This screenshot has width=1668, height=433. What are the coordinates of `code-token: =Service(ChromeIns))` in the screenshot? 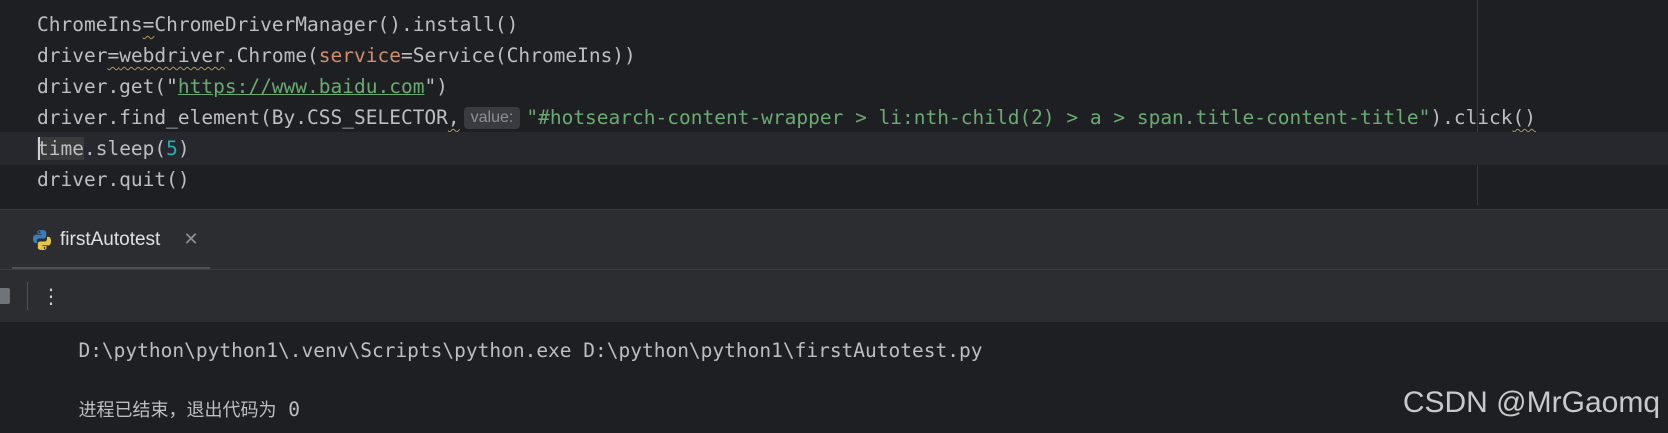 It's located at (518, 55).